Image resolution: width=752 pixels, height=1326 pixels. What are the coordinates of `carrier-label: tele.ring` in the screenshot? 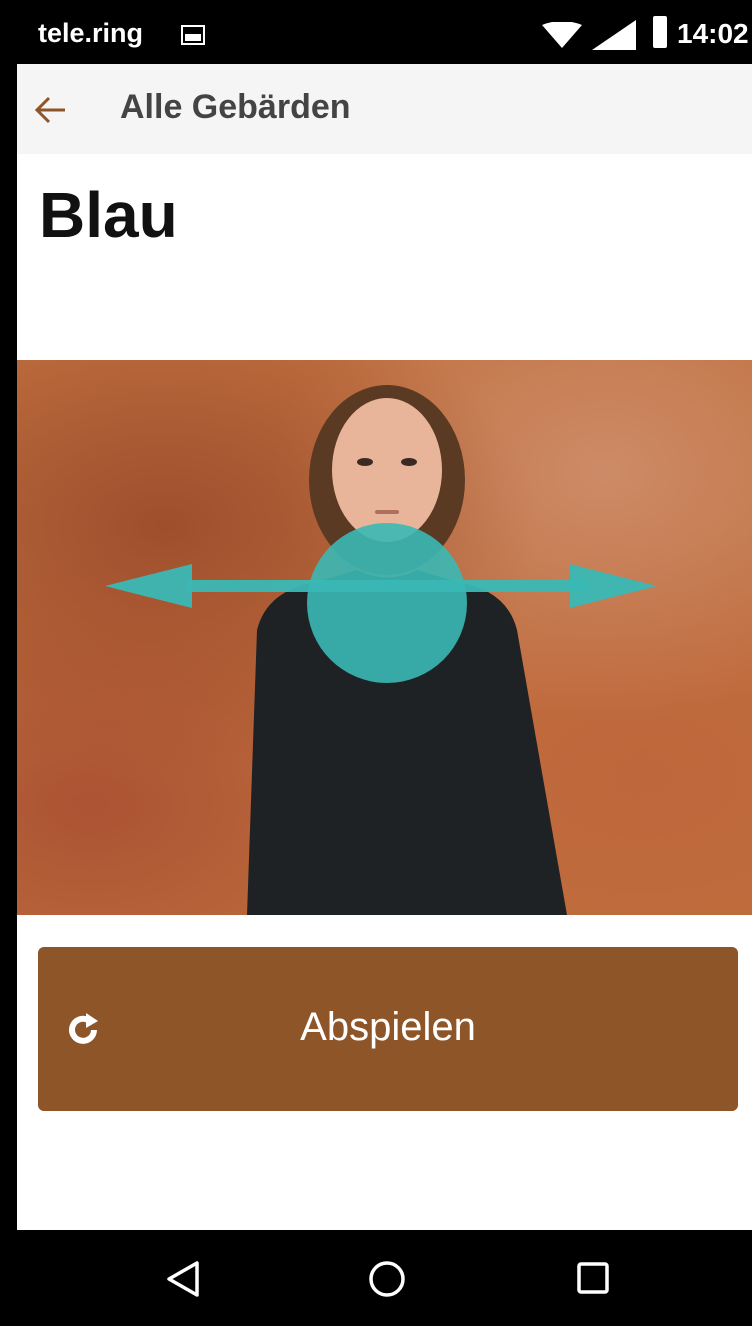 It's located at (91, 33).